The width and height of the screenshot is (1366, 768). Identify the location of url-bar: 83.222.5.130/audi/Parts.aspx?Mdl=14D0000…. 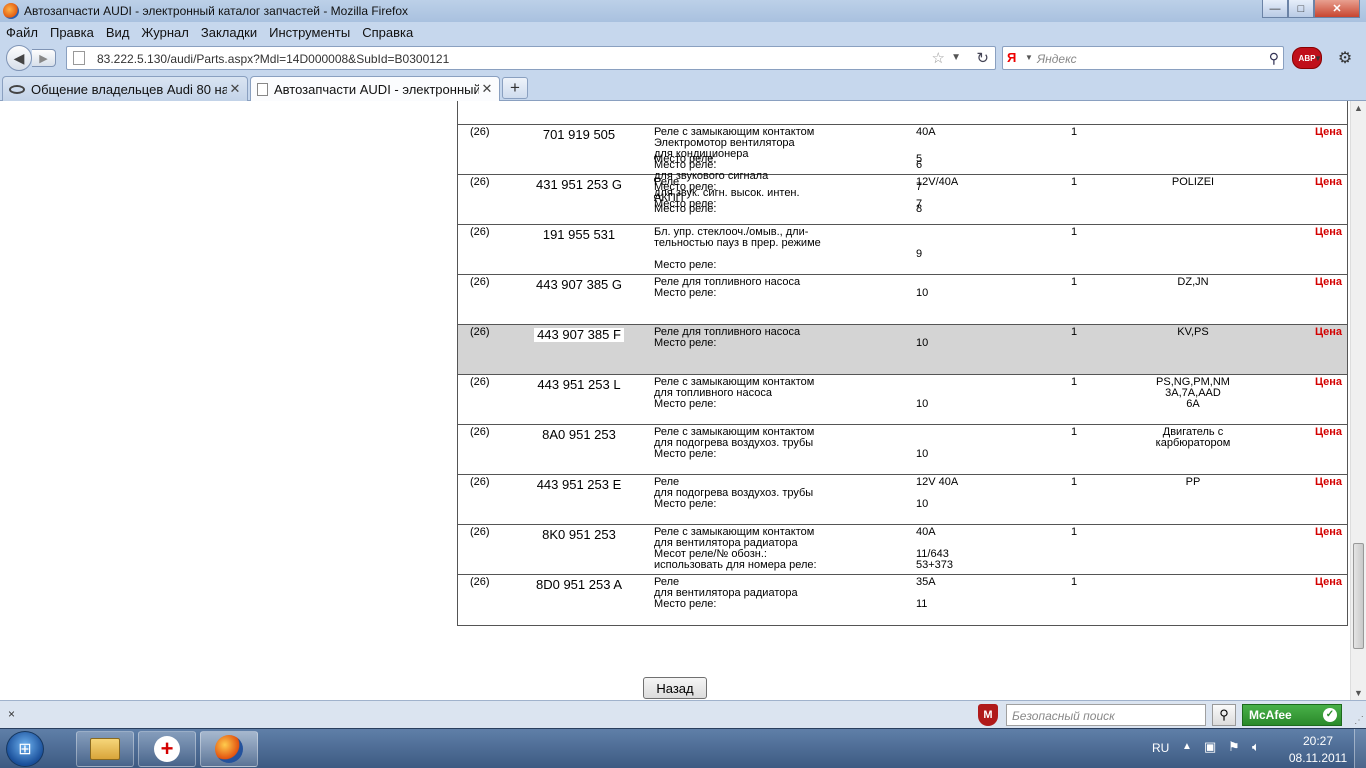
(531, 58).